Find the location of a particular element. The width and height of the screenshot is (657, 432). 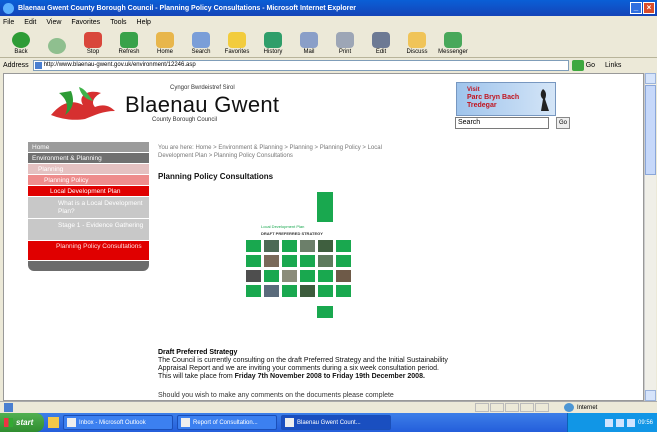

menu-view: View is located at coordinates (53, 22).